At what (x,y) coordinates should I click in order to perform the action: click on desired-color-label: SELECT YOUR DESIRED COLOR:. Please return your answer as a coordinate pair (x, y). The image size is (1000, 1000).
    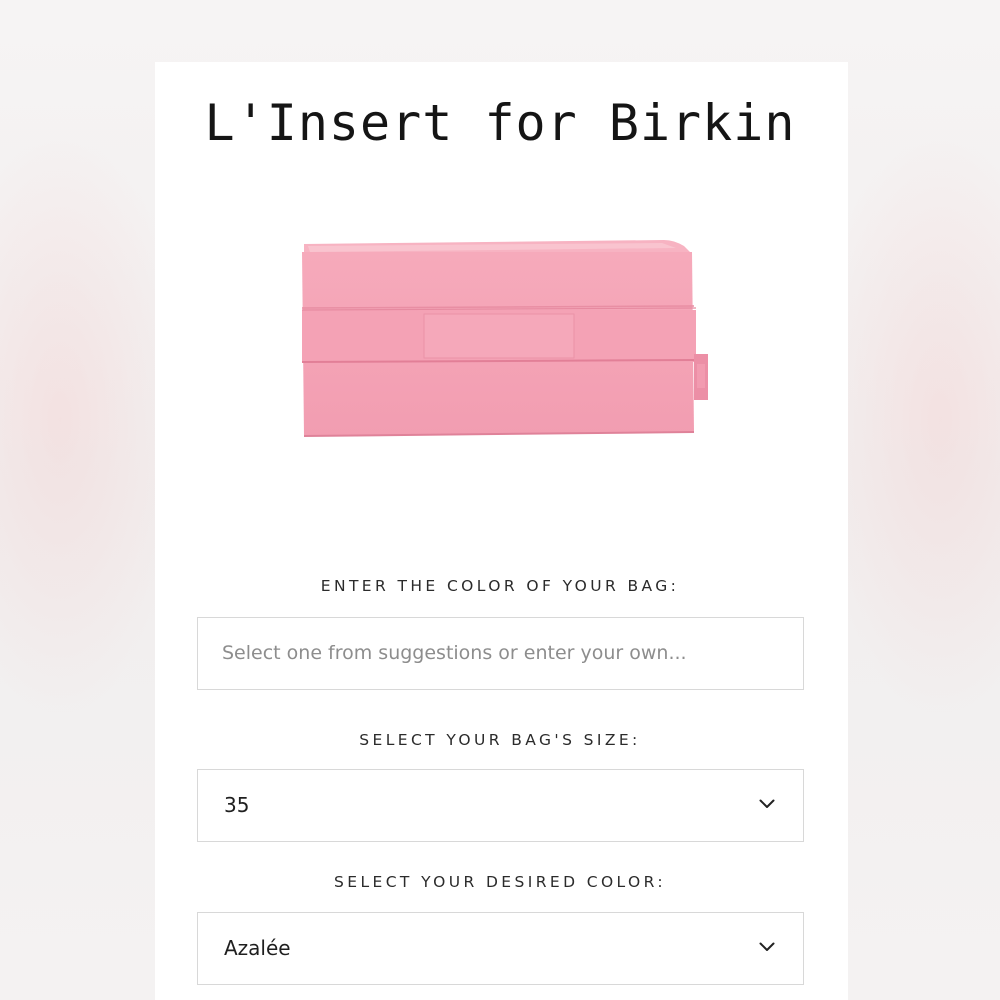
    Looking at the image, I should click on (500, 882).